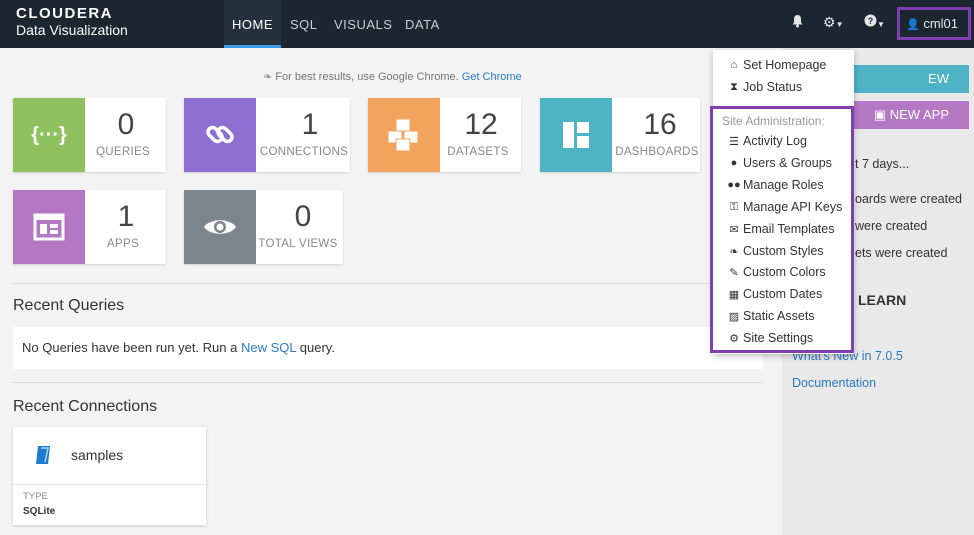  Describe the element at coordinates (97, 455) in the screenshot. I see `connection-name: samples` at that location.